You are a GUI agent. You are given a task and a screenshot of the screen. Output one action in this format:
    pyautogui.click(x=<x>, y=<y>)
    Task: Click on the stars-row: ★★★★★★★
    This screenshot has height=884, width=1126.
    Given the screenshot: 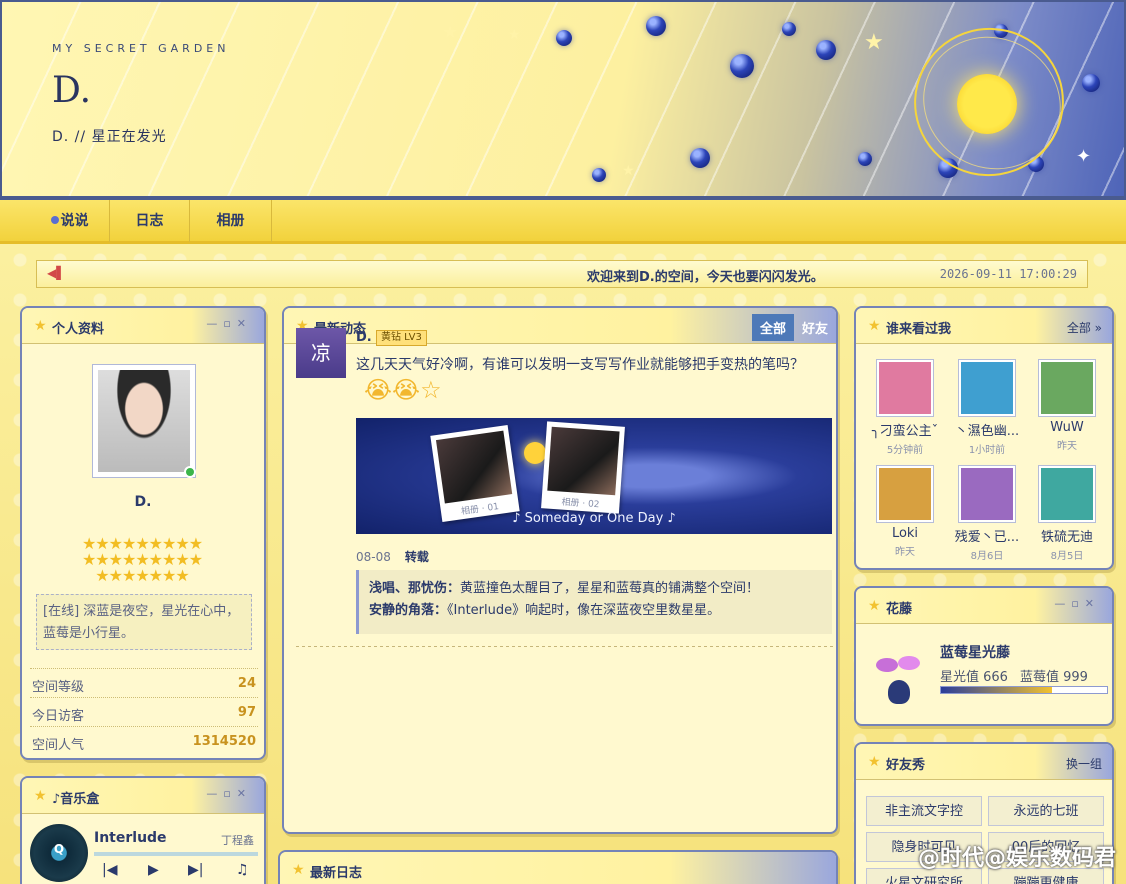 What is the action you would take?
    pyautogui.click(x=142, y=575)
    